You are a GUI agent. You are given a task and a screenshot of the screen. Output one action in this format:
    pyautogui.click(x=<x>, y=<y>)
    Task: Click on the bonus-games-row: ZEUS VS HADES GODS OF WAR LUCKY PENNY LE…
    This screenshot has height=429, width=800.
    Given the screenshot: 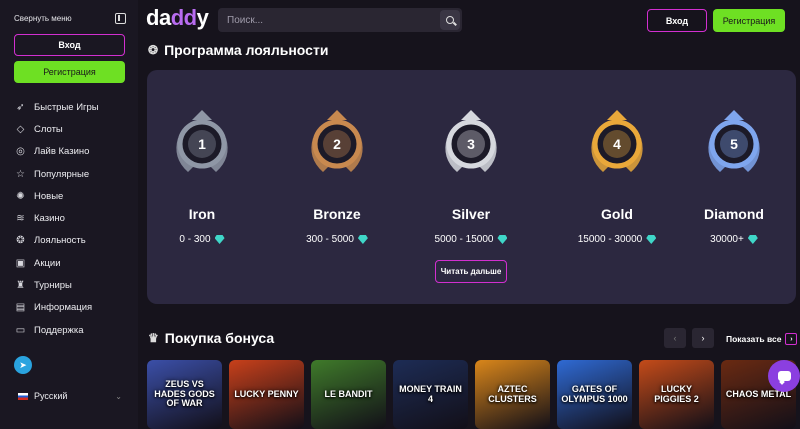 What is the action you would take?
    pyautogui.click(x=473, y=394)
    